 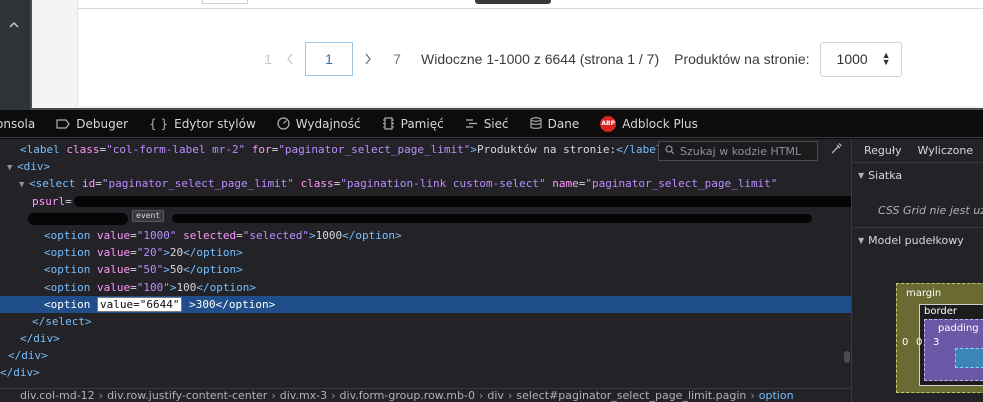 I want to click on per-page-label: Produktów na stronie:, so click(x=742, y=59).